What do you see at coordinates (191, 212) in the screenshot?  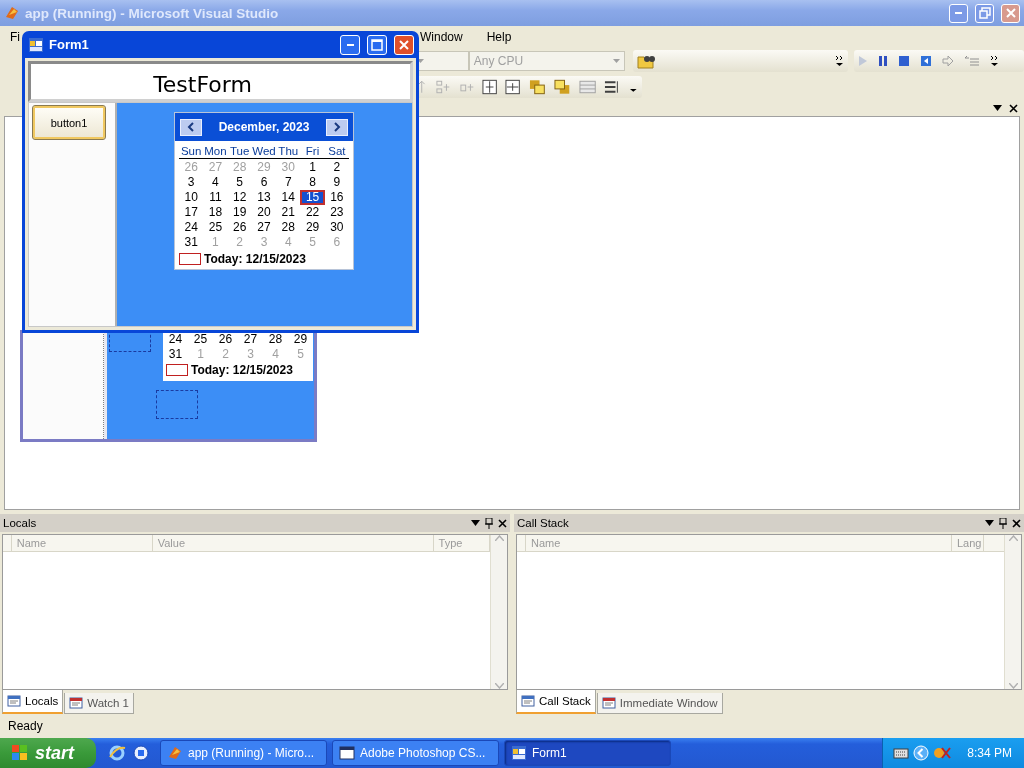 I see `calendar-day: 17` at bounding box center [191, 212].